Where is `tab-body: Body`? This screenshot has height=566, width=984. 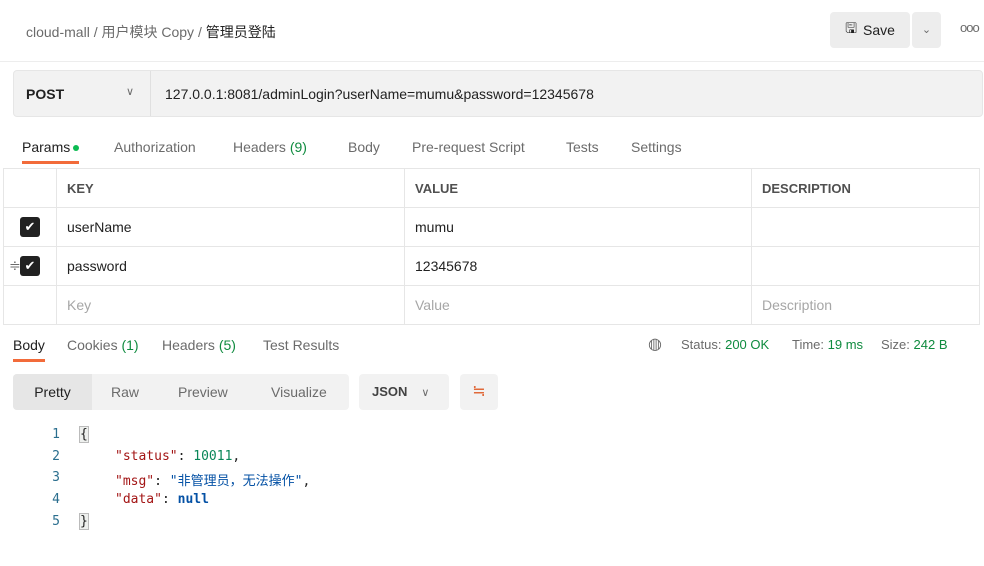 tab-body: Body is located at coordinates (364, 147).